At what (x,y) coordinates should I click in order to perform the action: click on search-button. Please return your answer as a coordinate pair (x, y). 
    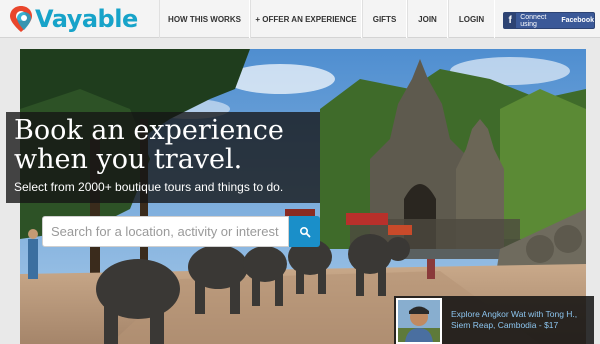
    Looking at the image, I should click on (304, 231).